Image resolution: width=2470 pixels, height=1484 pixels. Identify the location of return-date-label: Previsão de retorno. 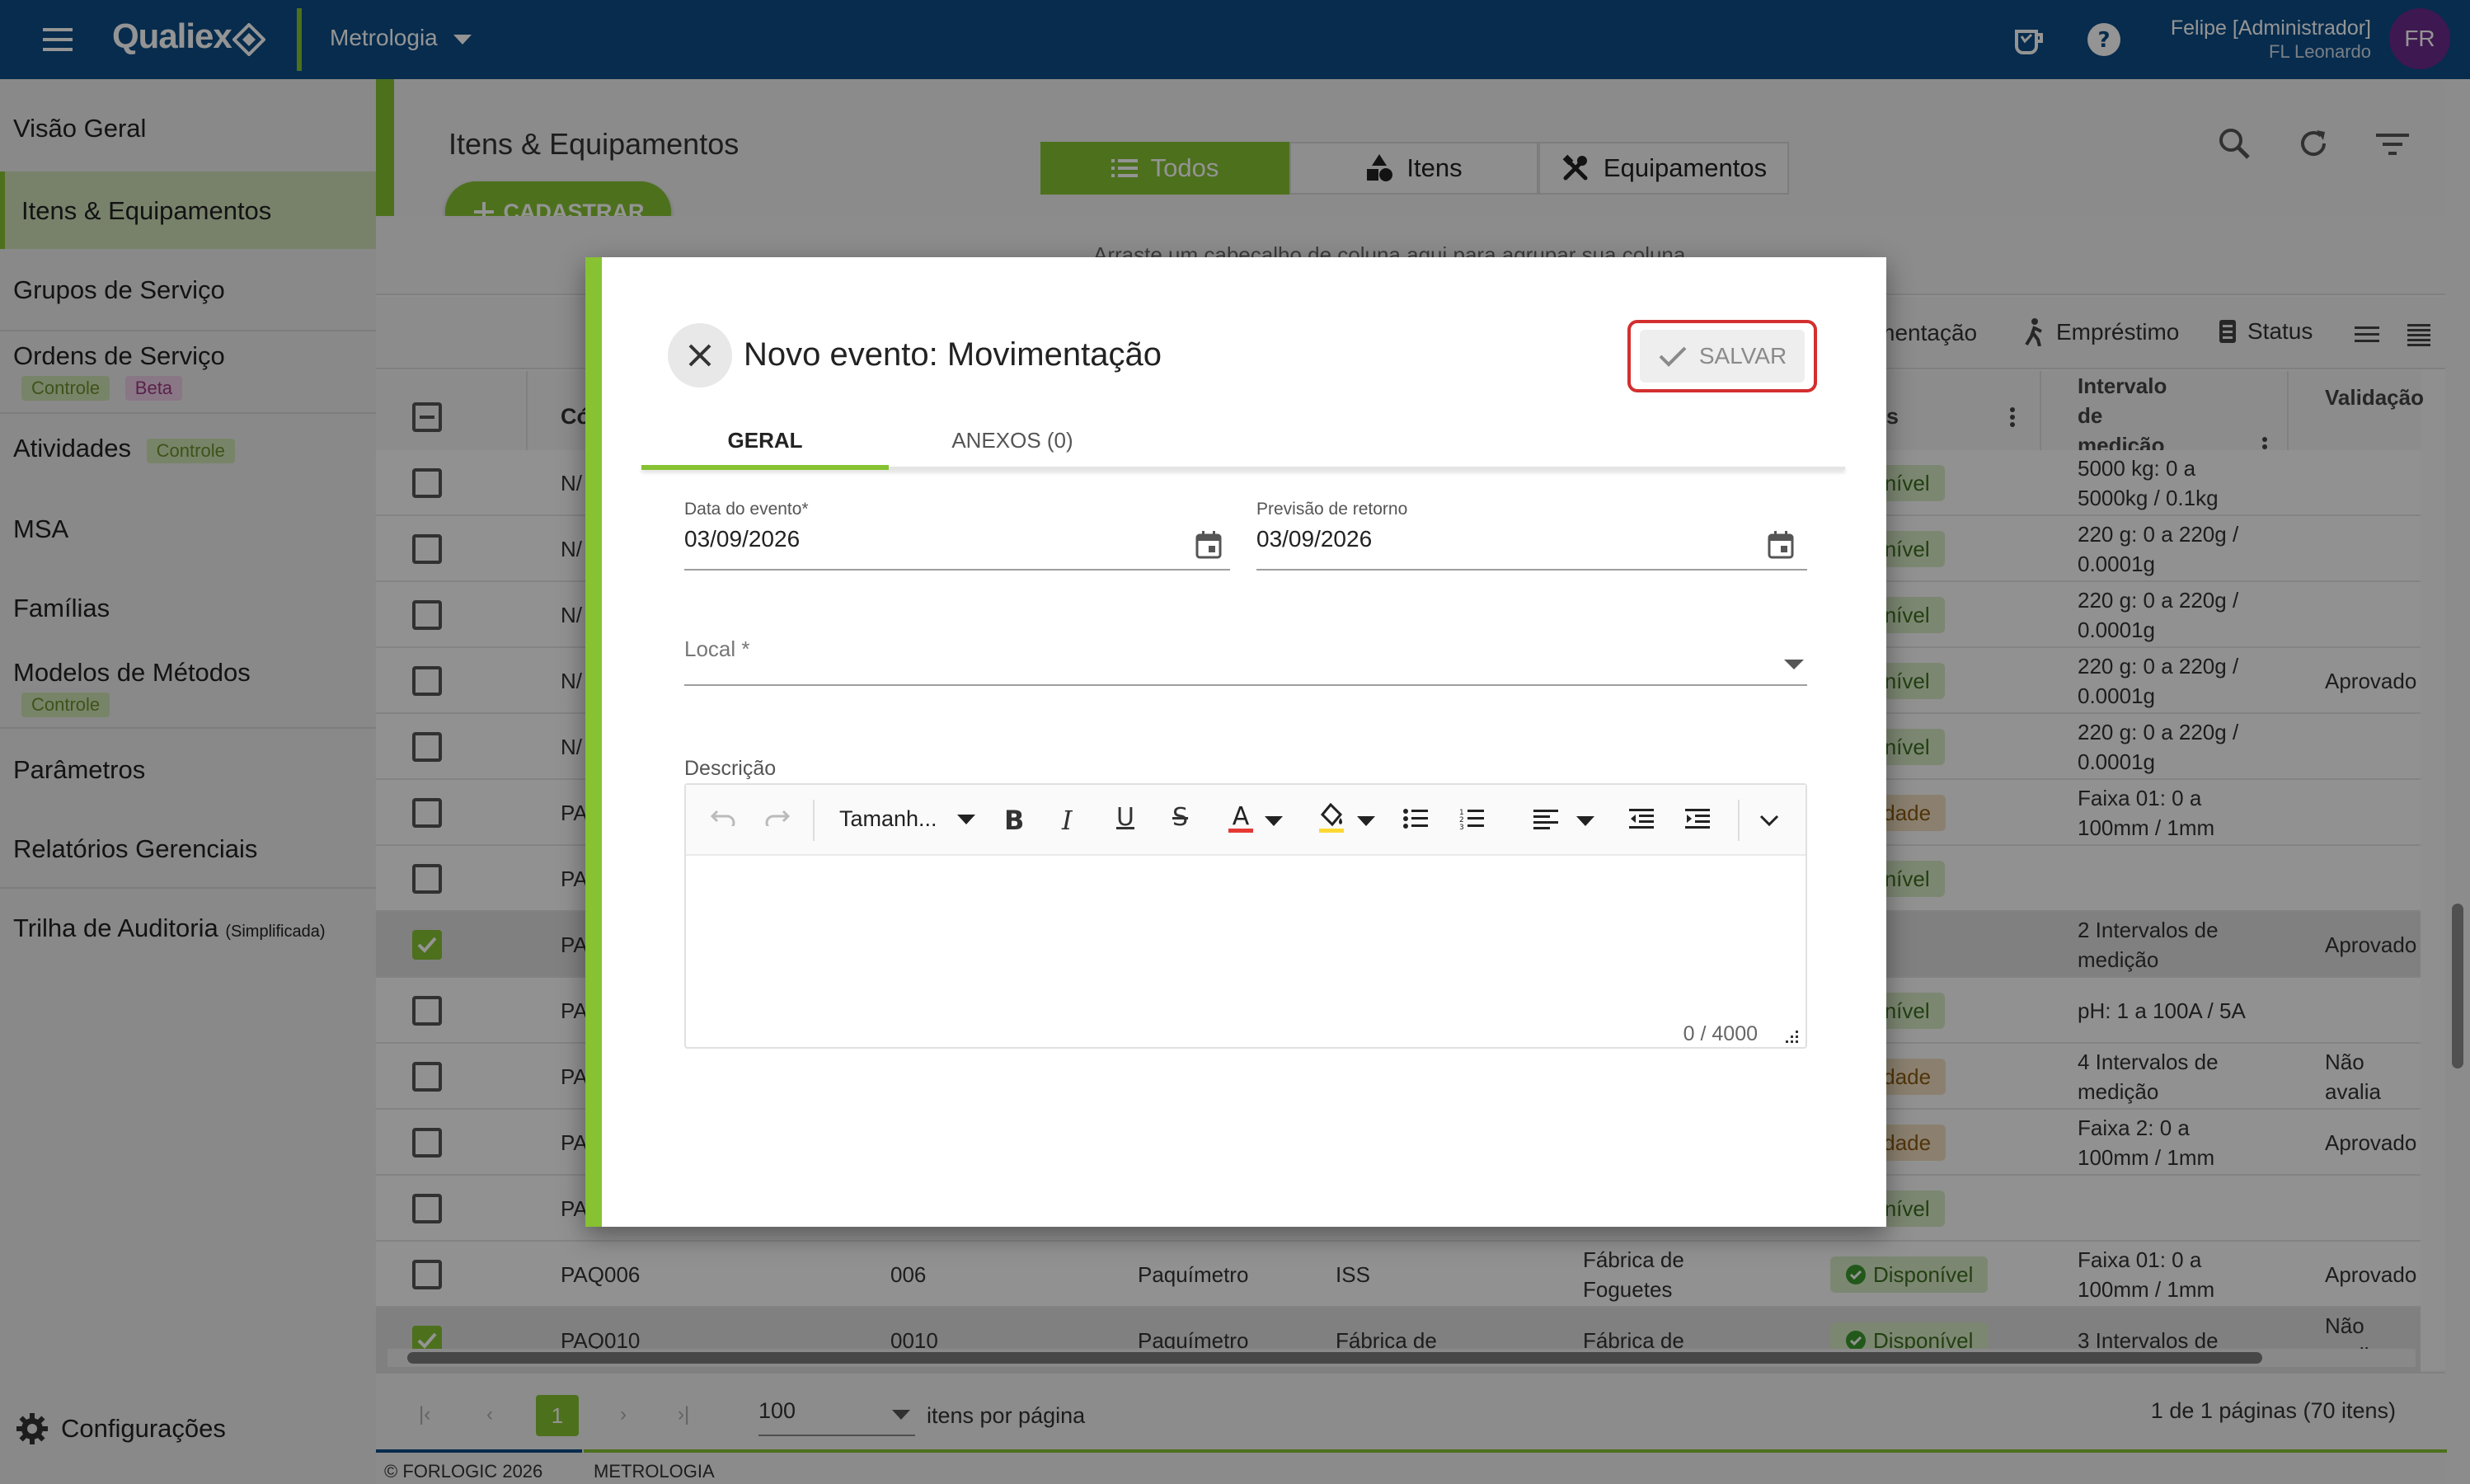
(1332, 509).